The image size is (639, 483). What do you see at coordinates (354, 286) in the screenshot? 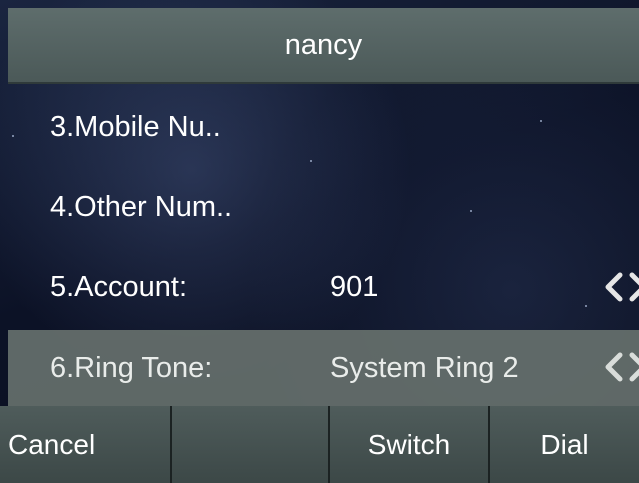
I see `account-value: 901` at bounding box center [354, 286].